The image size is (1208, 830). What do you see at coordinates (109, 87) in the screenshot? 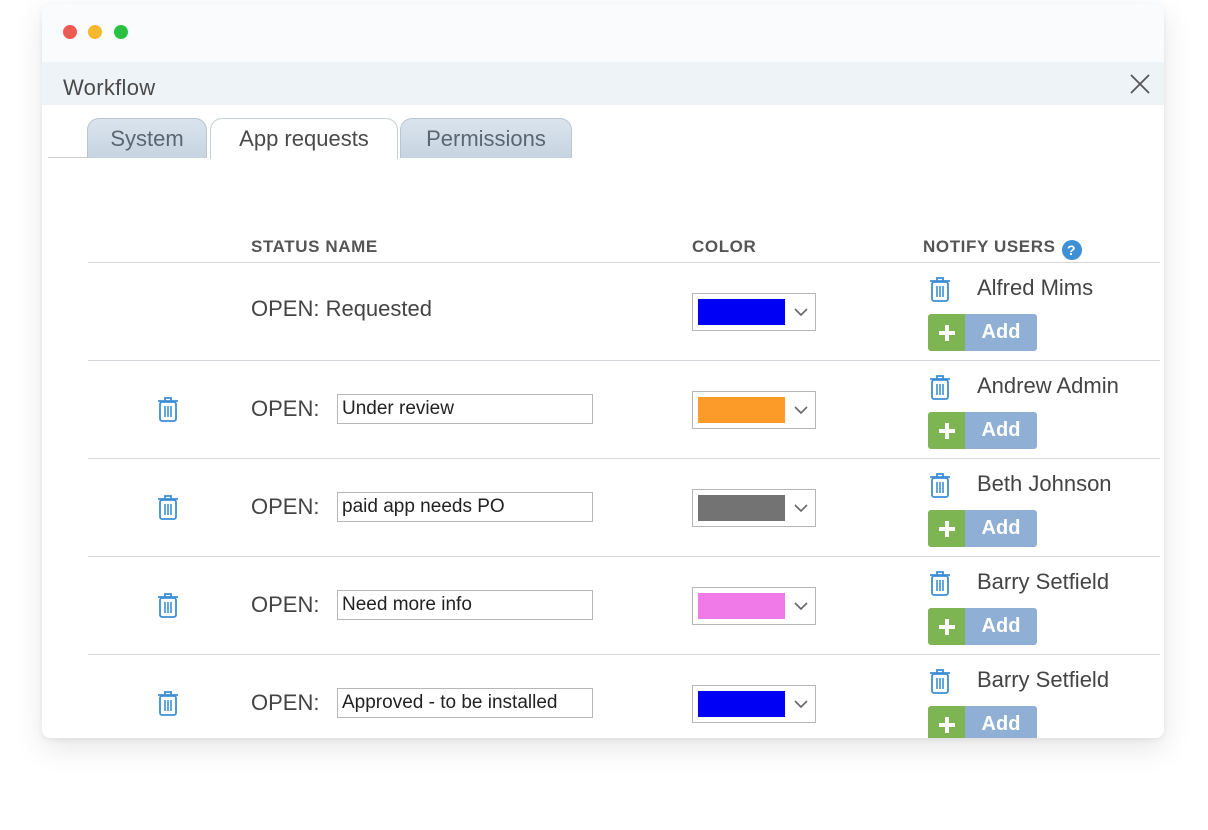
I see `dialog-title: Workflow` at bounding box center [109, 87].